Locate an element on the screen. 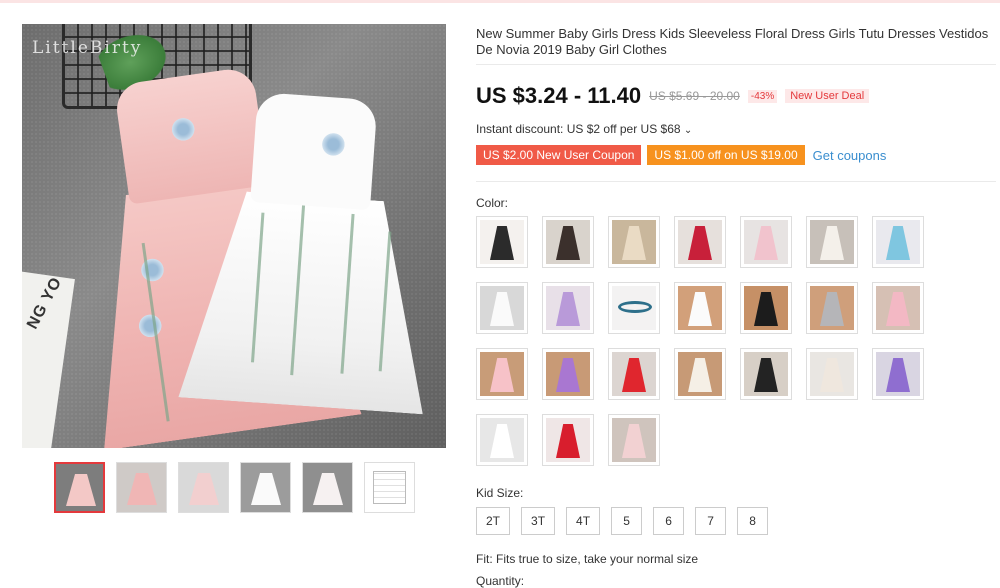  size-options: 2T 3T 4T 5 6 7 8 is located at coordinates (622, 521).